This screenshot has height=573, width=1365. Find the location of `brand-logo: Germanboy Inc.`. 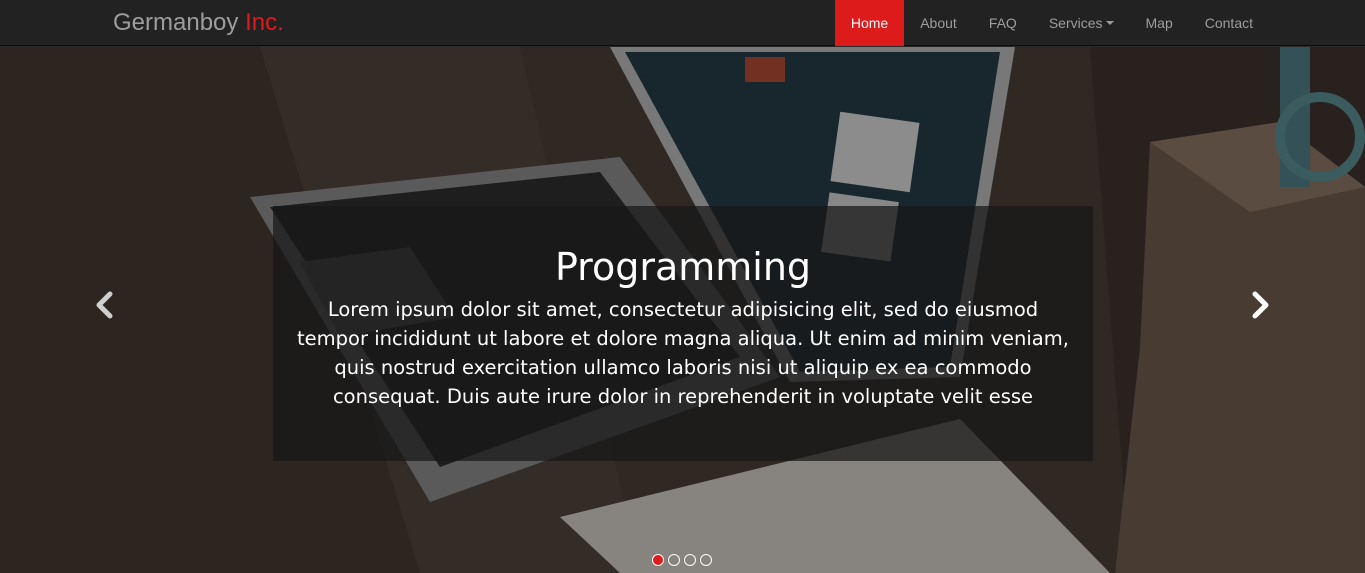

brand-logo: Germanboy Inc. is located at coordinates (198, 23).